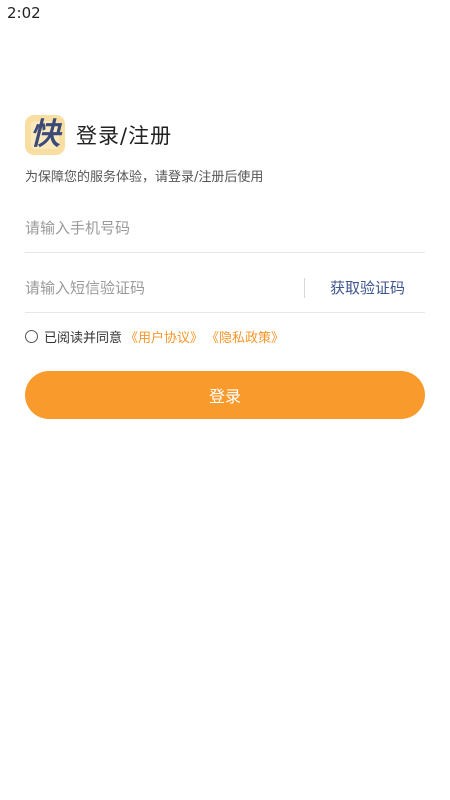 The width and height of the screenshot is (450, 800). Describe the element at coordinates (304, 288) in the screenshot. I see `code-divider` at that location.